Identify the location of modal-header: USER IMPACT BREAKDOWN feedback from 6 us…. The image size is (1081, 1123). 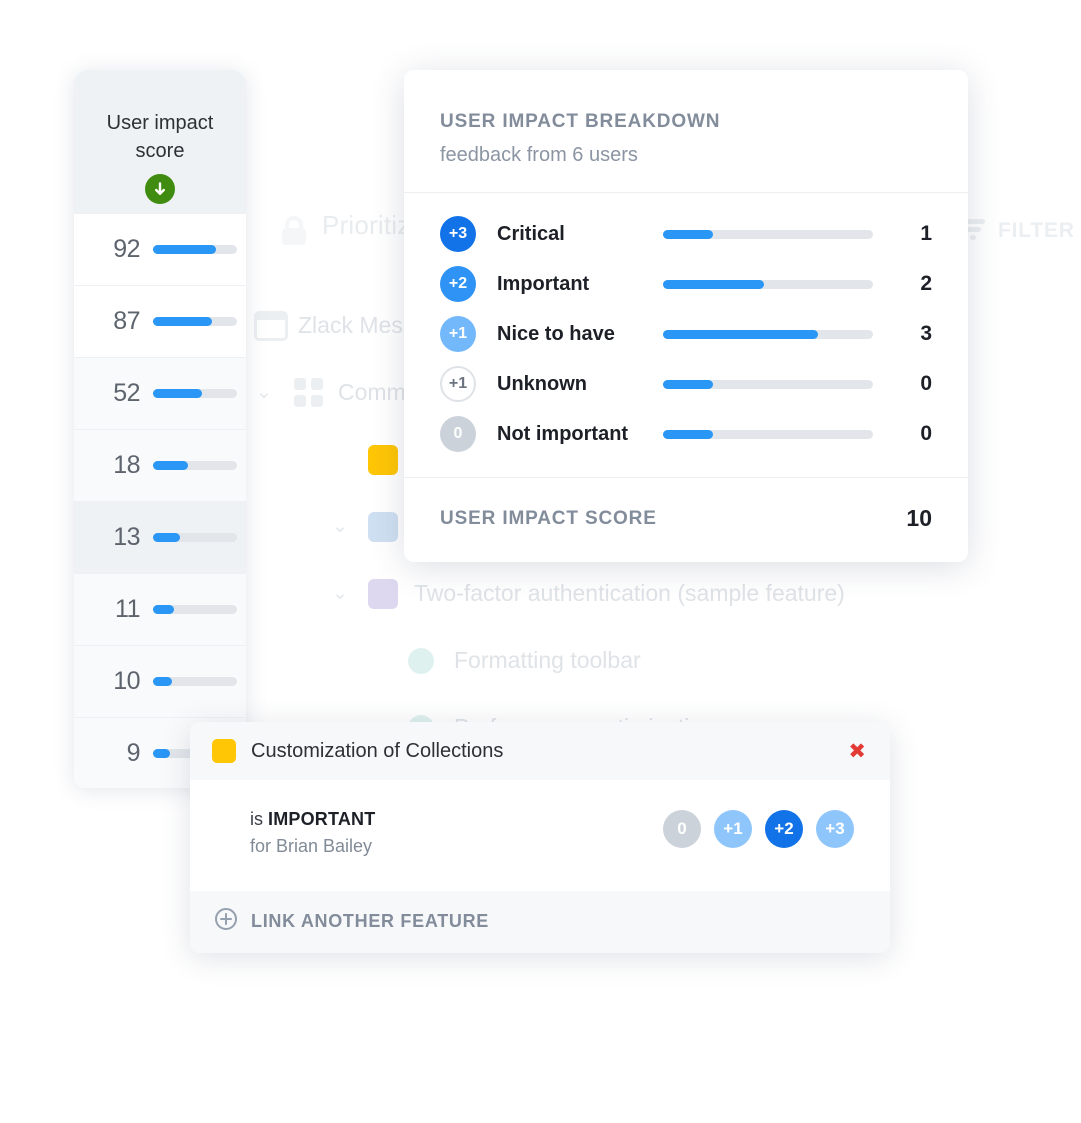
(686, 131).